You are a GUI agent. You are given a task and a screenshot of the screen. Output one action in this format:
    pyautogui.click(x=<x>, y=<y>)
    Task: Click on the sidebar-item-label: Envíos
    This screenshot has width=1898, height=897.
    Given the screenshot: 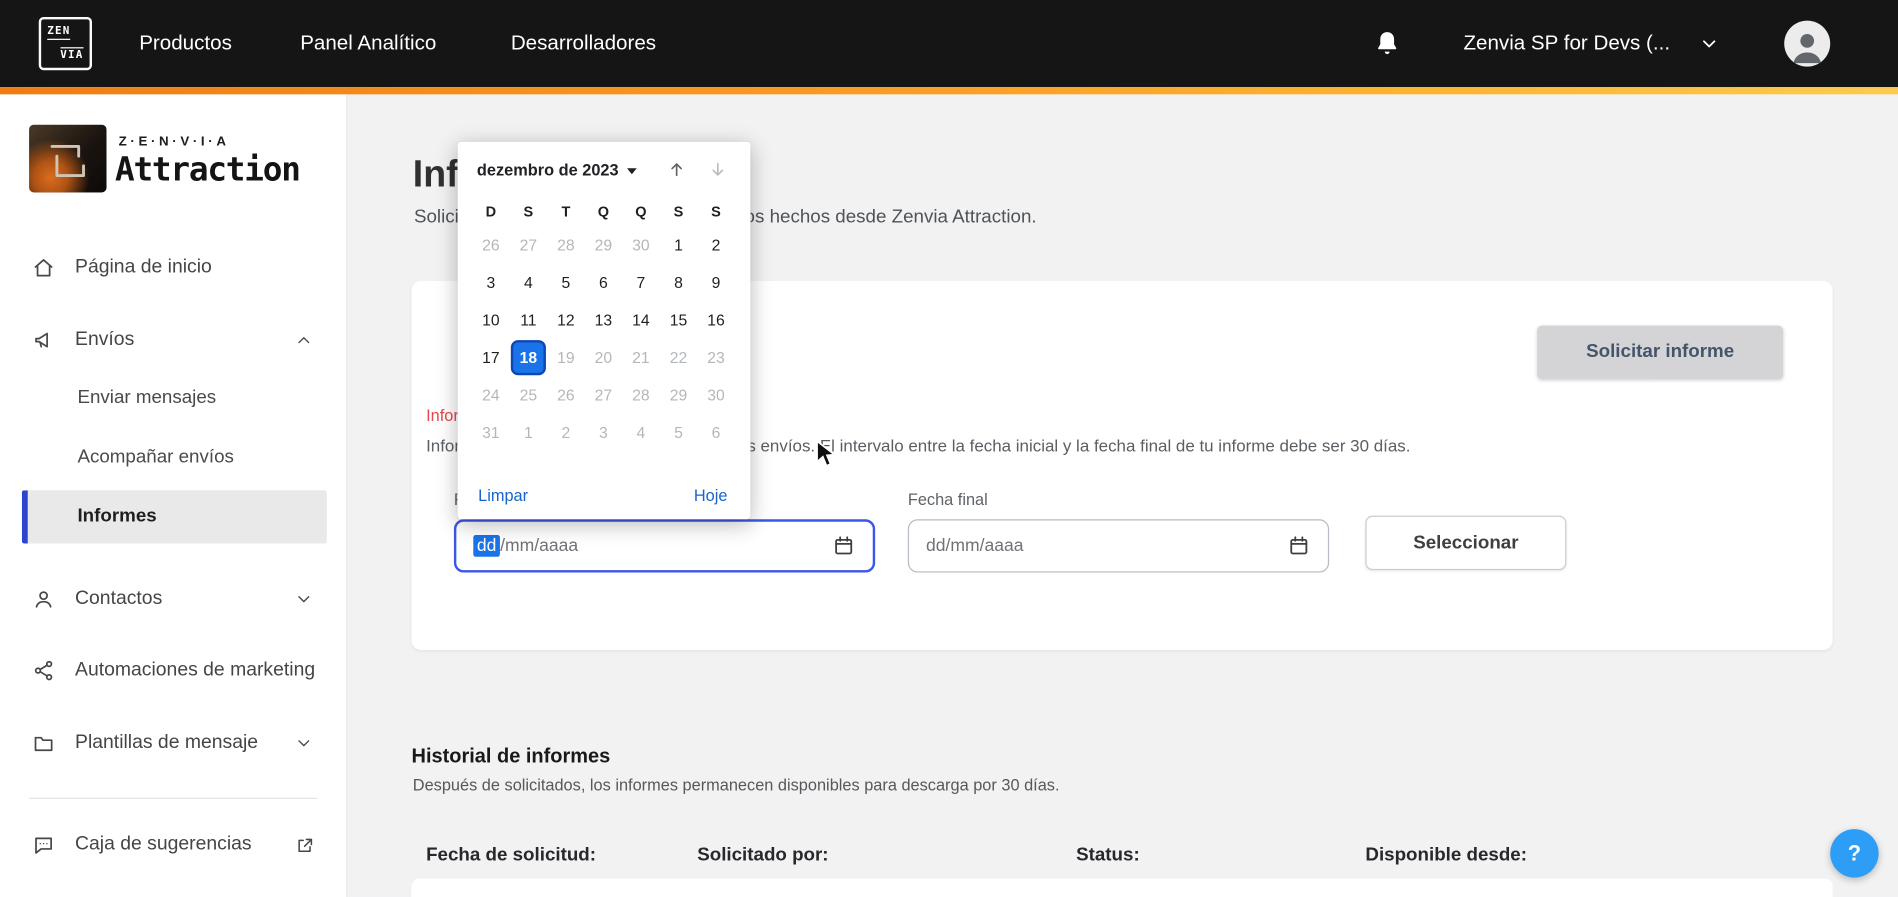 What is the action you would take?
    pyautogui.click(x=105, y=339)
    